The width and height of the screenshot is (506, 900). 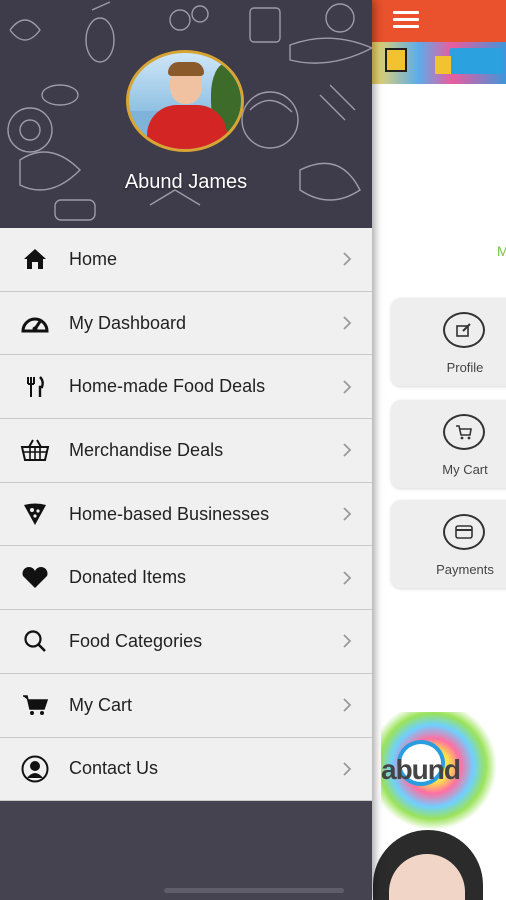 What do you see at coordinates (465, 367) in the screenshot?
I see `card-label: Profile` at bounding box center [465, 367].